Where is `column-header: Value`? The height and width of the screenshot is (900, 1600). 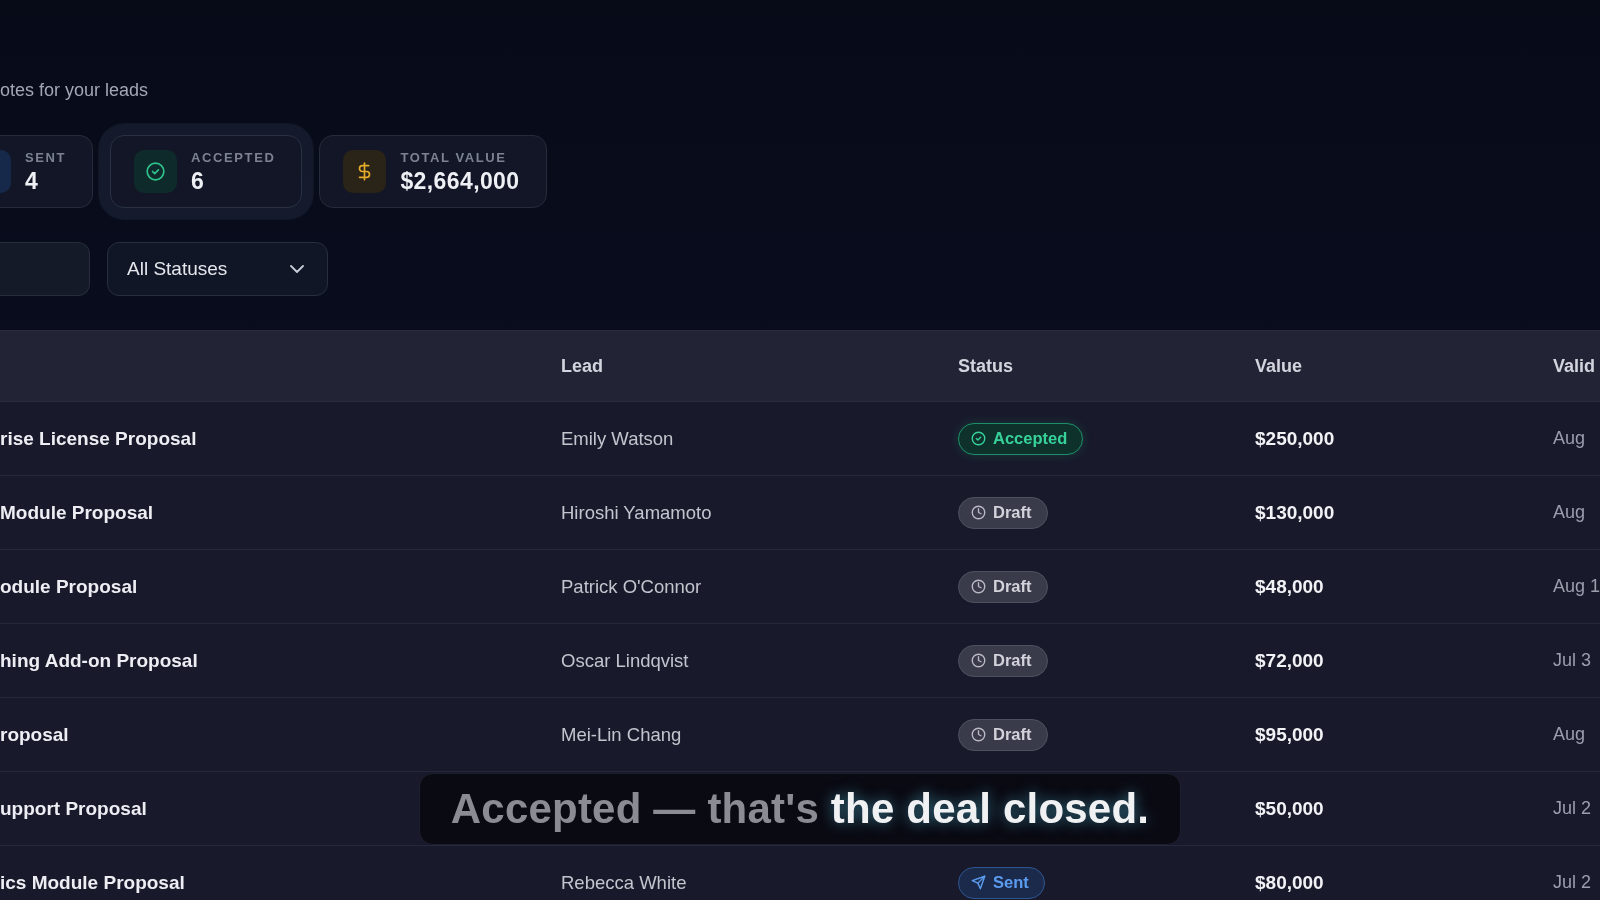 column-header: Value is located at coordinates (1279, 366).